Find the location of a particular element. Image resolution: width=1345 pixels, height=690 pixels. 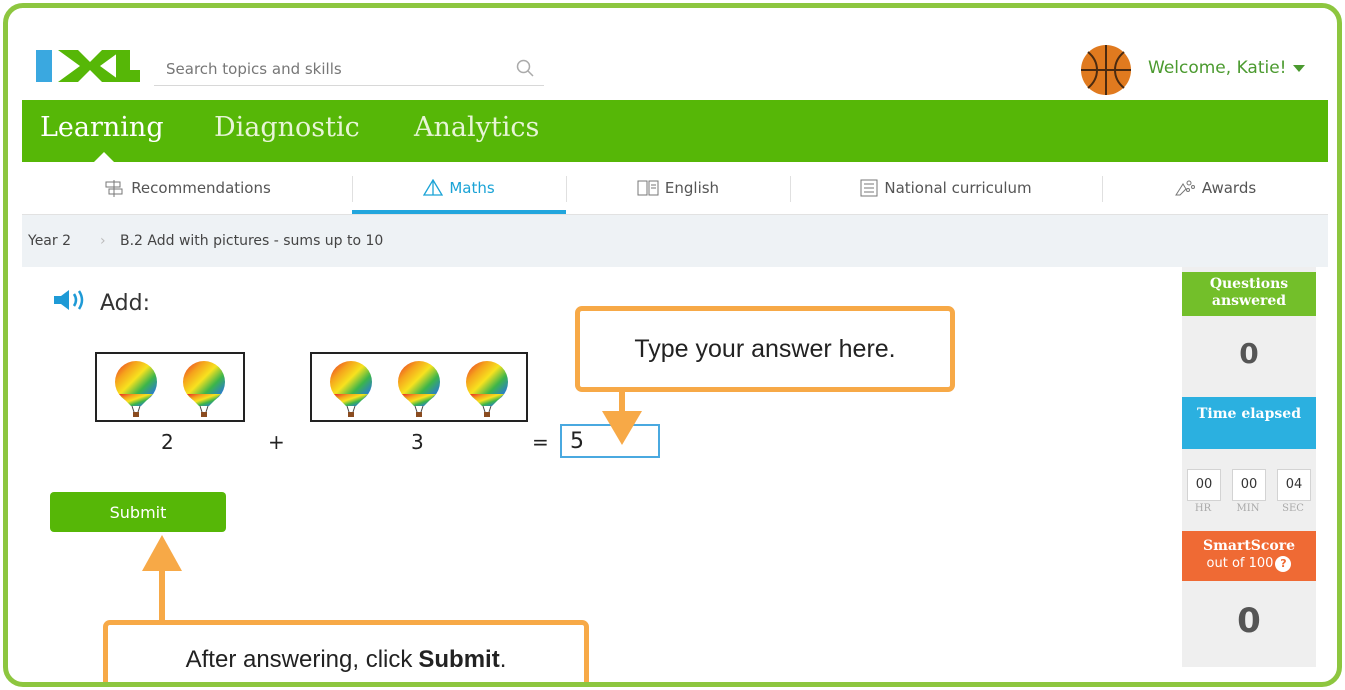

breadcrumb-year: Year 2 is located at coordinates (49, 241).